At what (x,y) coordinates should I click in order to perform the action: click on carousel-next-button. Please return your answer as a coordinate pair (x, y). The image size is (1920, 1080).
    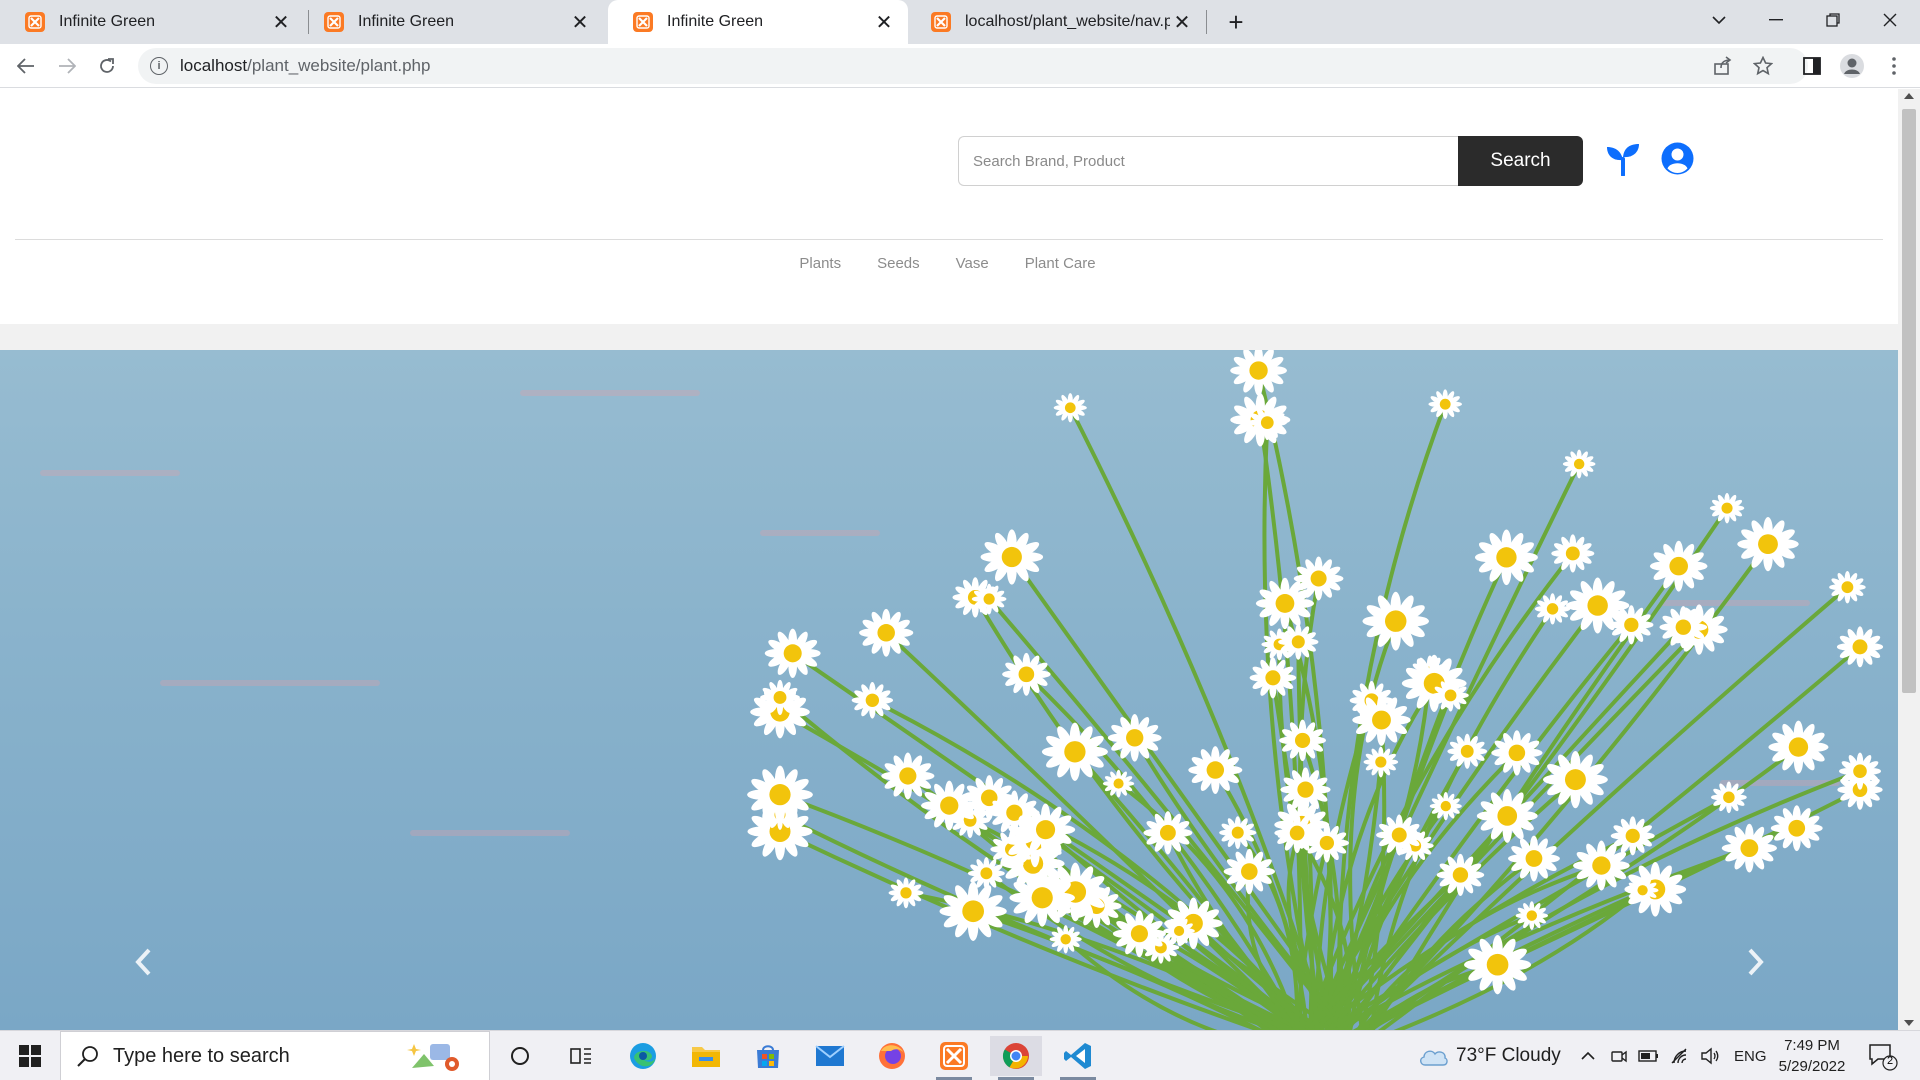
    Looking at the image, I should click on (1756, 962).